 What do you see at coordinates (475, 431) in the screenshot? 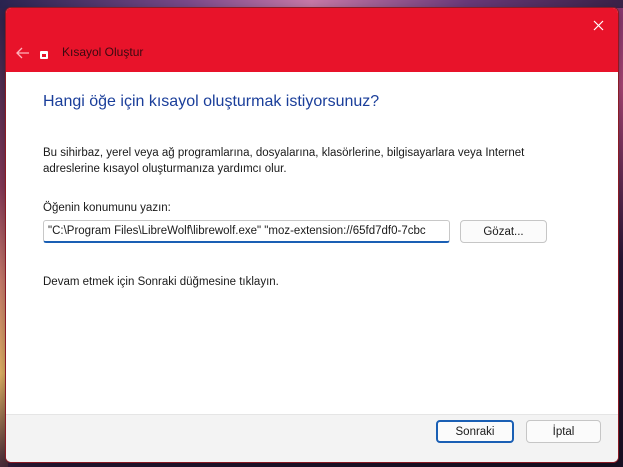
I see `next-button: Sonraki` at bounding box center [475, 431].